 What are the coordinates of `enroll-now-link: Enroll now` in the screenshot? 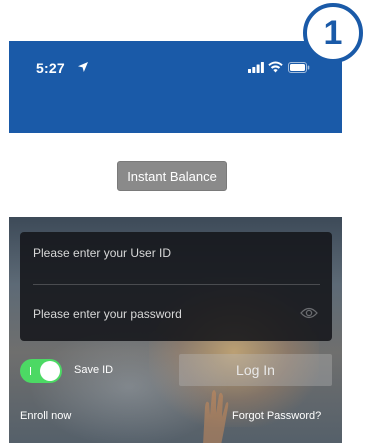 It's located at (45, 416).